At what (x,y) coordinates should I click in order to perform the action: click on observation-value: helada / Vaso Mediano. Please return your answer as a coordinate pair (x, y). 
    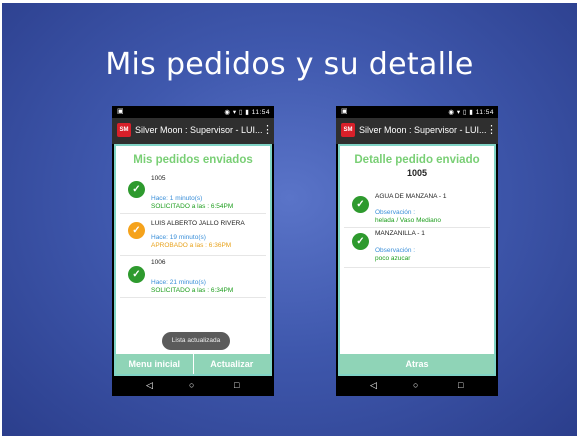
    Looking at the image, I should click on (408, 220).